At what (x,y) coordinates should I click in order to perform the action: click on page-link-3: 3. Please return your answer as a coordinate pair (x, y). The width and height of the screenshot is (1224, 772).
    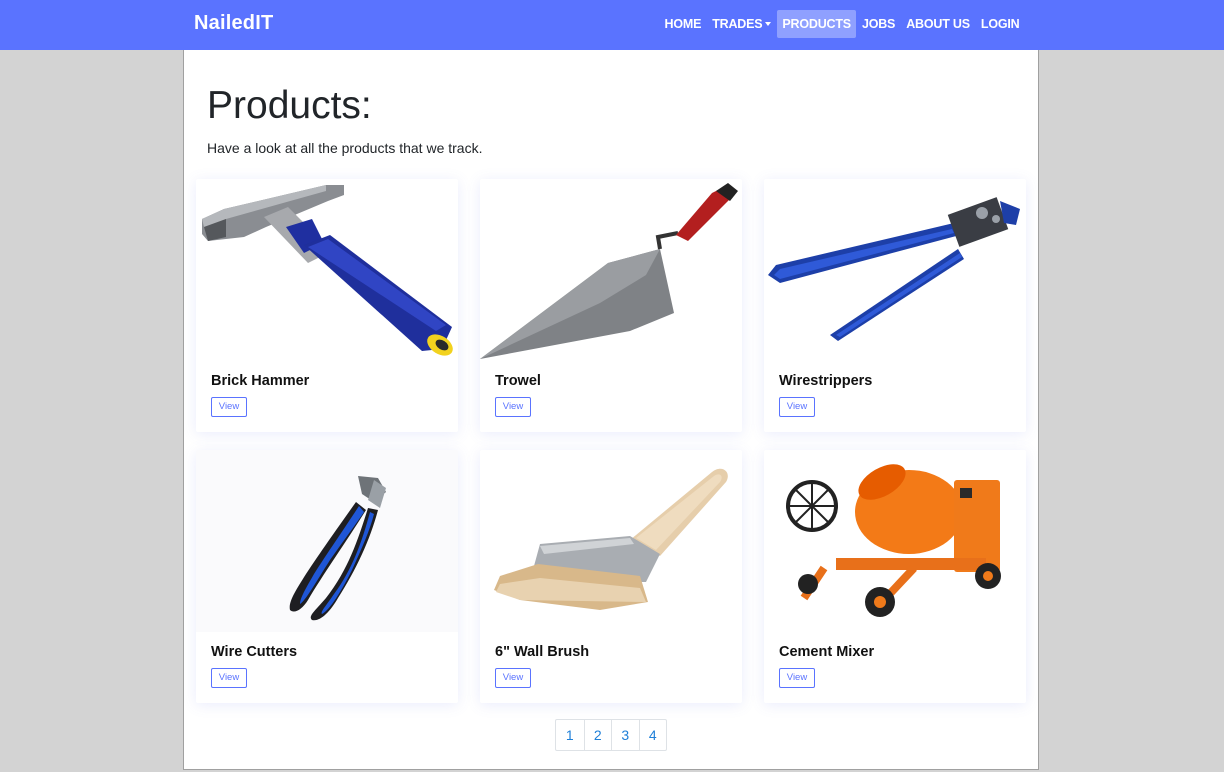
    Looking at the image, I should click on (625, 735).